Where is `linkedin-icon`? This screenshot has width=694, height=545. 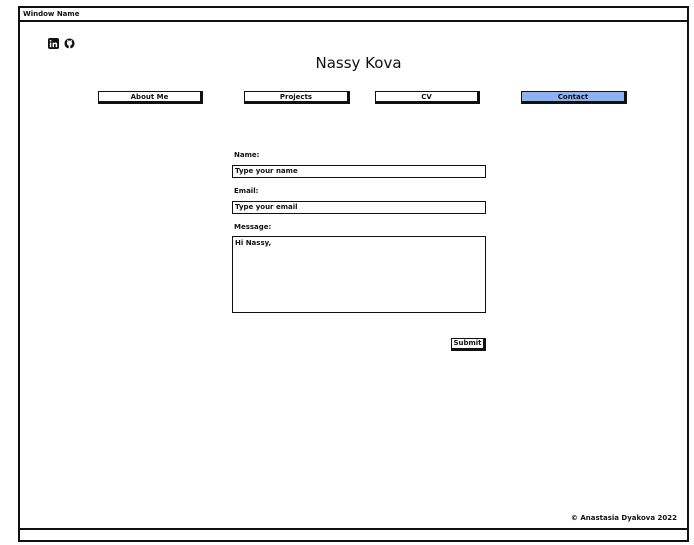
linkedin-icon is located at coordinates (53, 43).